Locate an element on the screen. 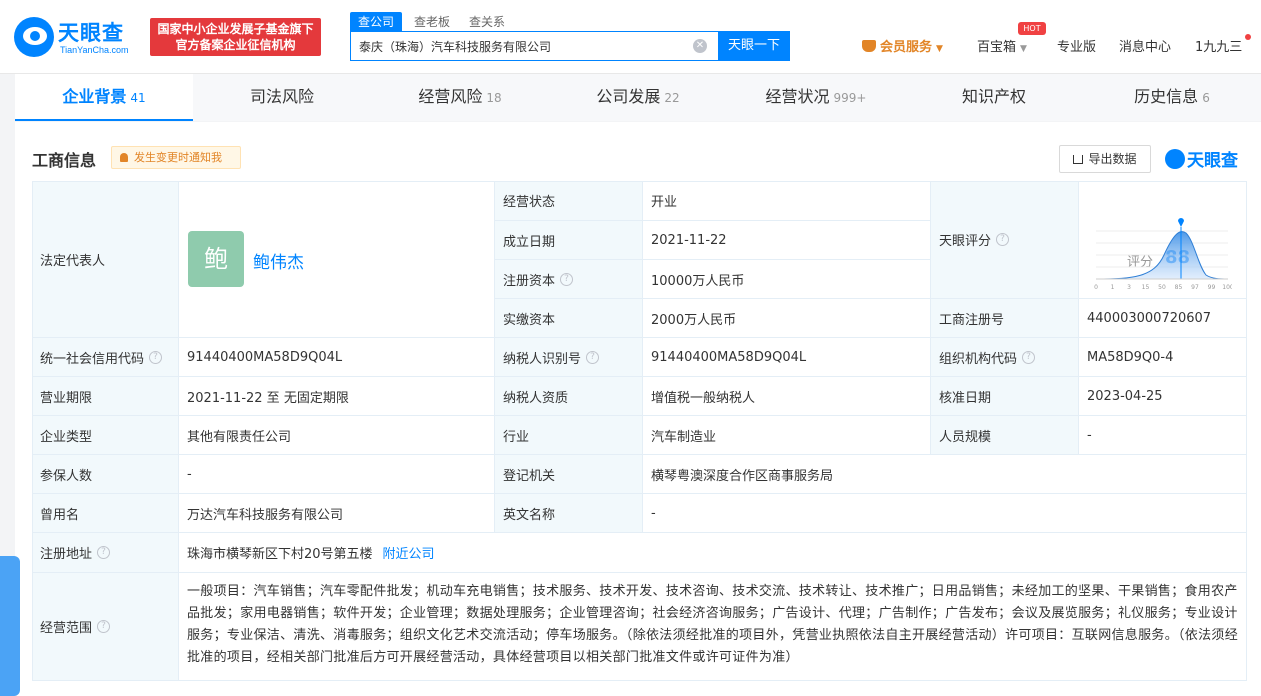 This screenshot has width=1261, height=696. former-name-label: 曾用名 is located at coordinates (105, 513).